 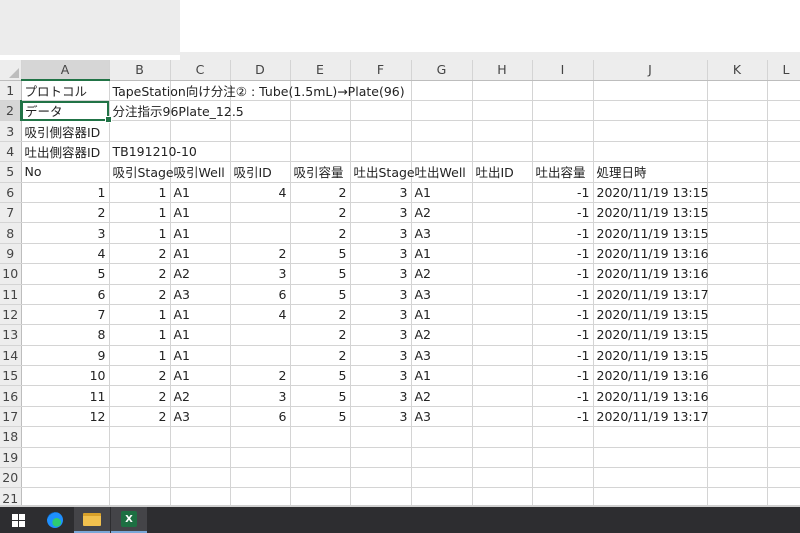 What do you see at coordinates (502, 90) in the screenshot?
I see `cell-h1` at bounding box center [502, 90].